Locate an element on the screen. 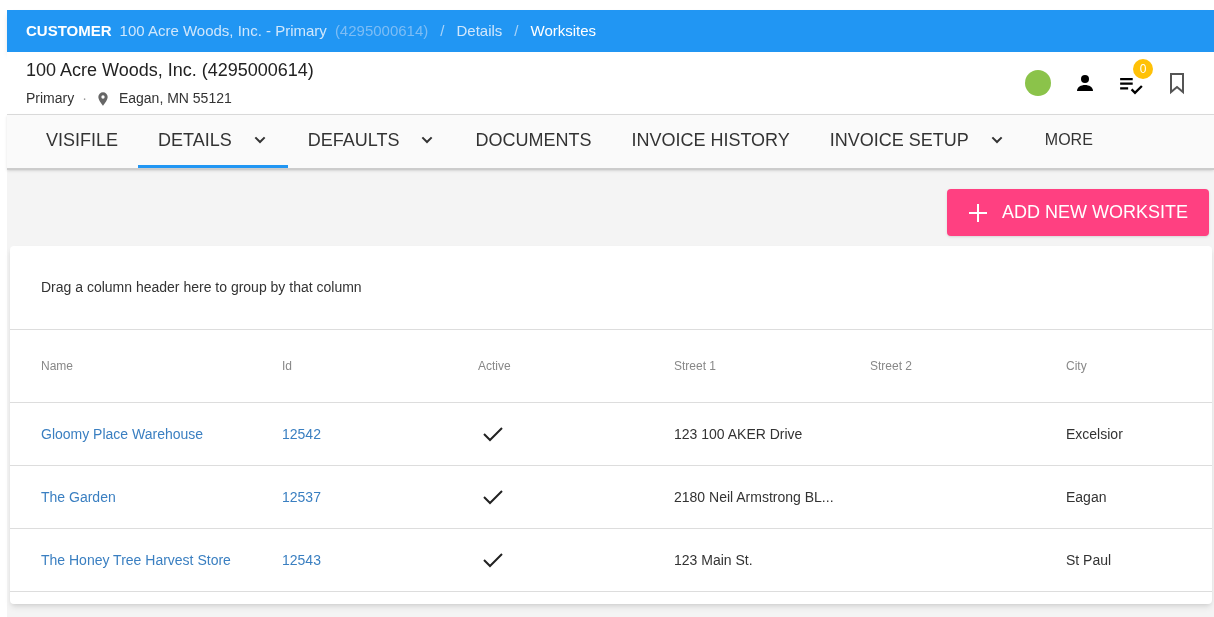 This screenshot has width=1214, height=617. plus-icon is located at coordinates (978, 212).